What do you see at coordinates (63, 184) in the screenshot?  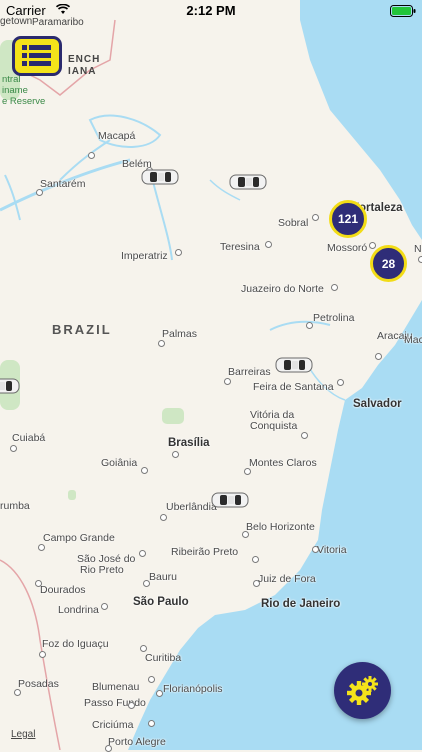 I see `city-label: Santarém` at bounding box center [63, 184].